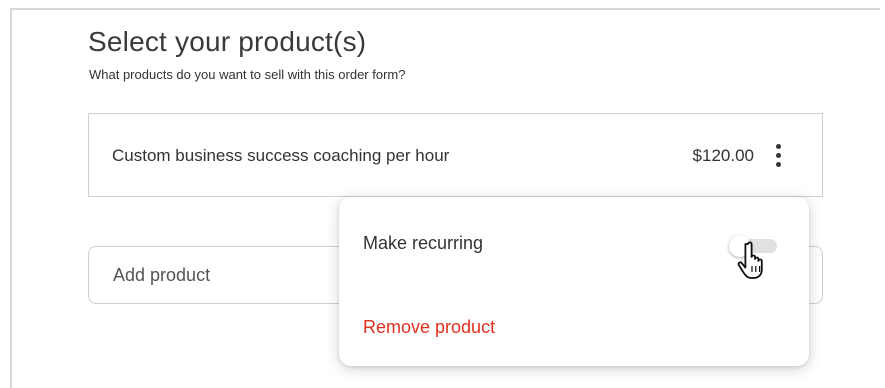 Image resolution: width=885 pixels, height=388 pixels. Describe the element at coordinates (162, 275) in the screenshot. I see `add-product-placeholder: Add product` at that location.